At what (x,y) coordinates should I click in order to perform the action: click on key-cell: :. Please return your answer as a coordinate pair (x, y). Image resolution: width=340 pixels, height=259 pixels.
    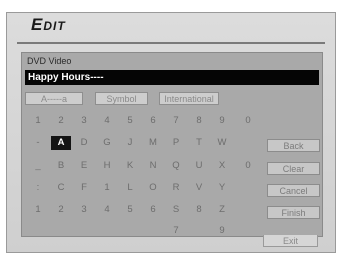
    Looking at the image, I should click on (38, 188).